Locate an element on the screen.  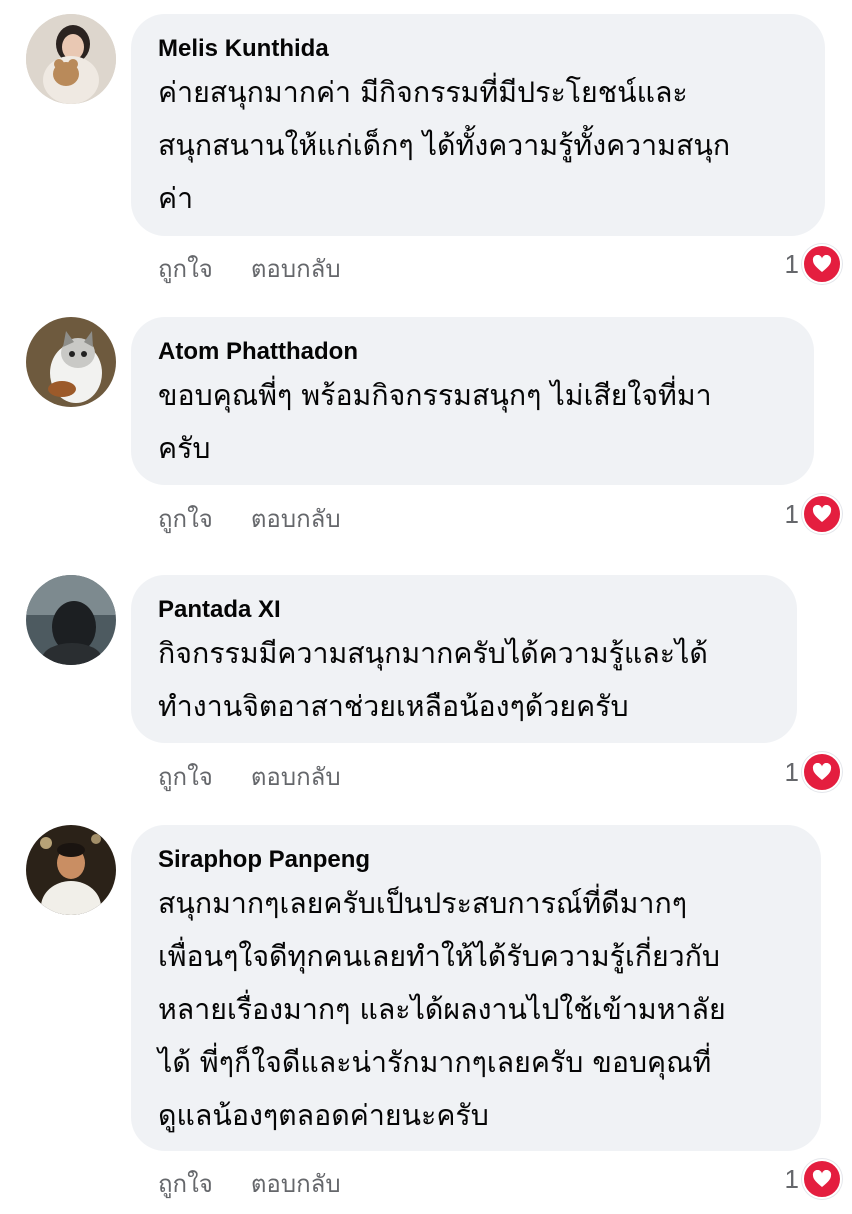
comment-author: Melis Kunthida is located at coordinates (477, 49).